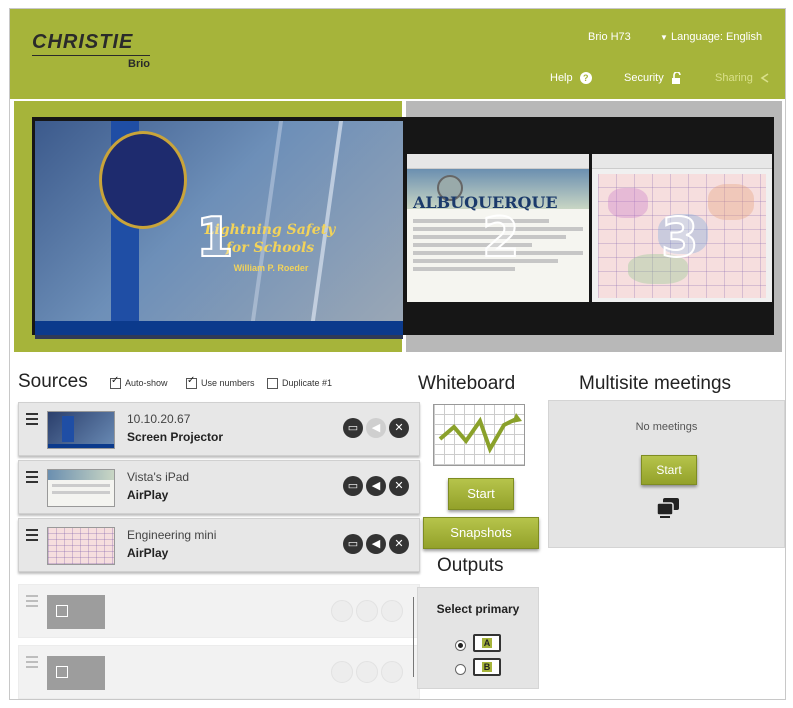  I want to click on language-label: Language: English, so click(716, 37).